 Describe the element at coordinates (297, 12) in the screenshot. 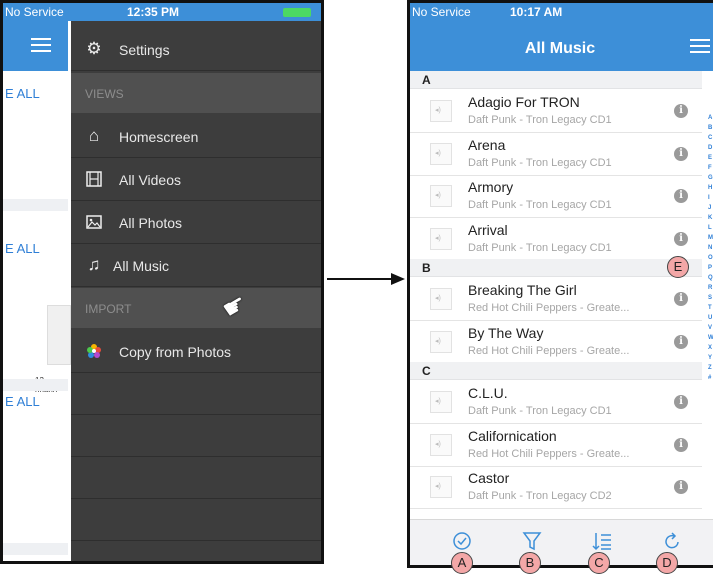

I see `battery-icon` at that location.